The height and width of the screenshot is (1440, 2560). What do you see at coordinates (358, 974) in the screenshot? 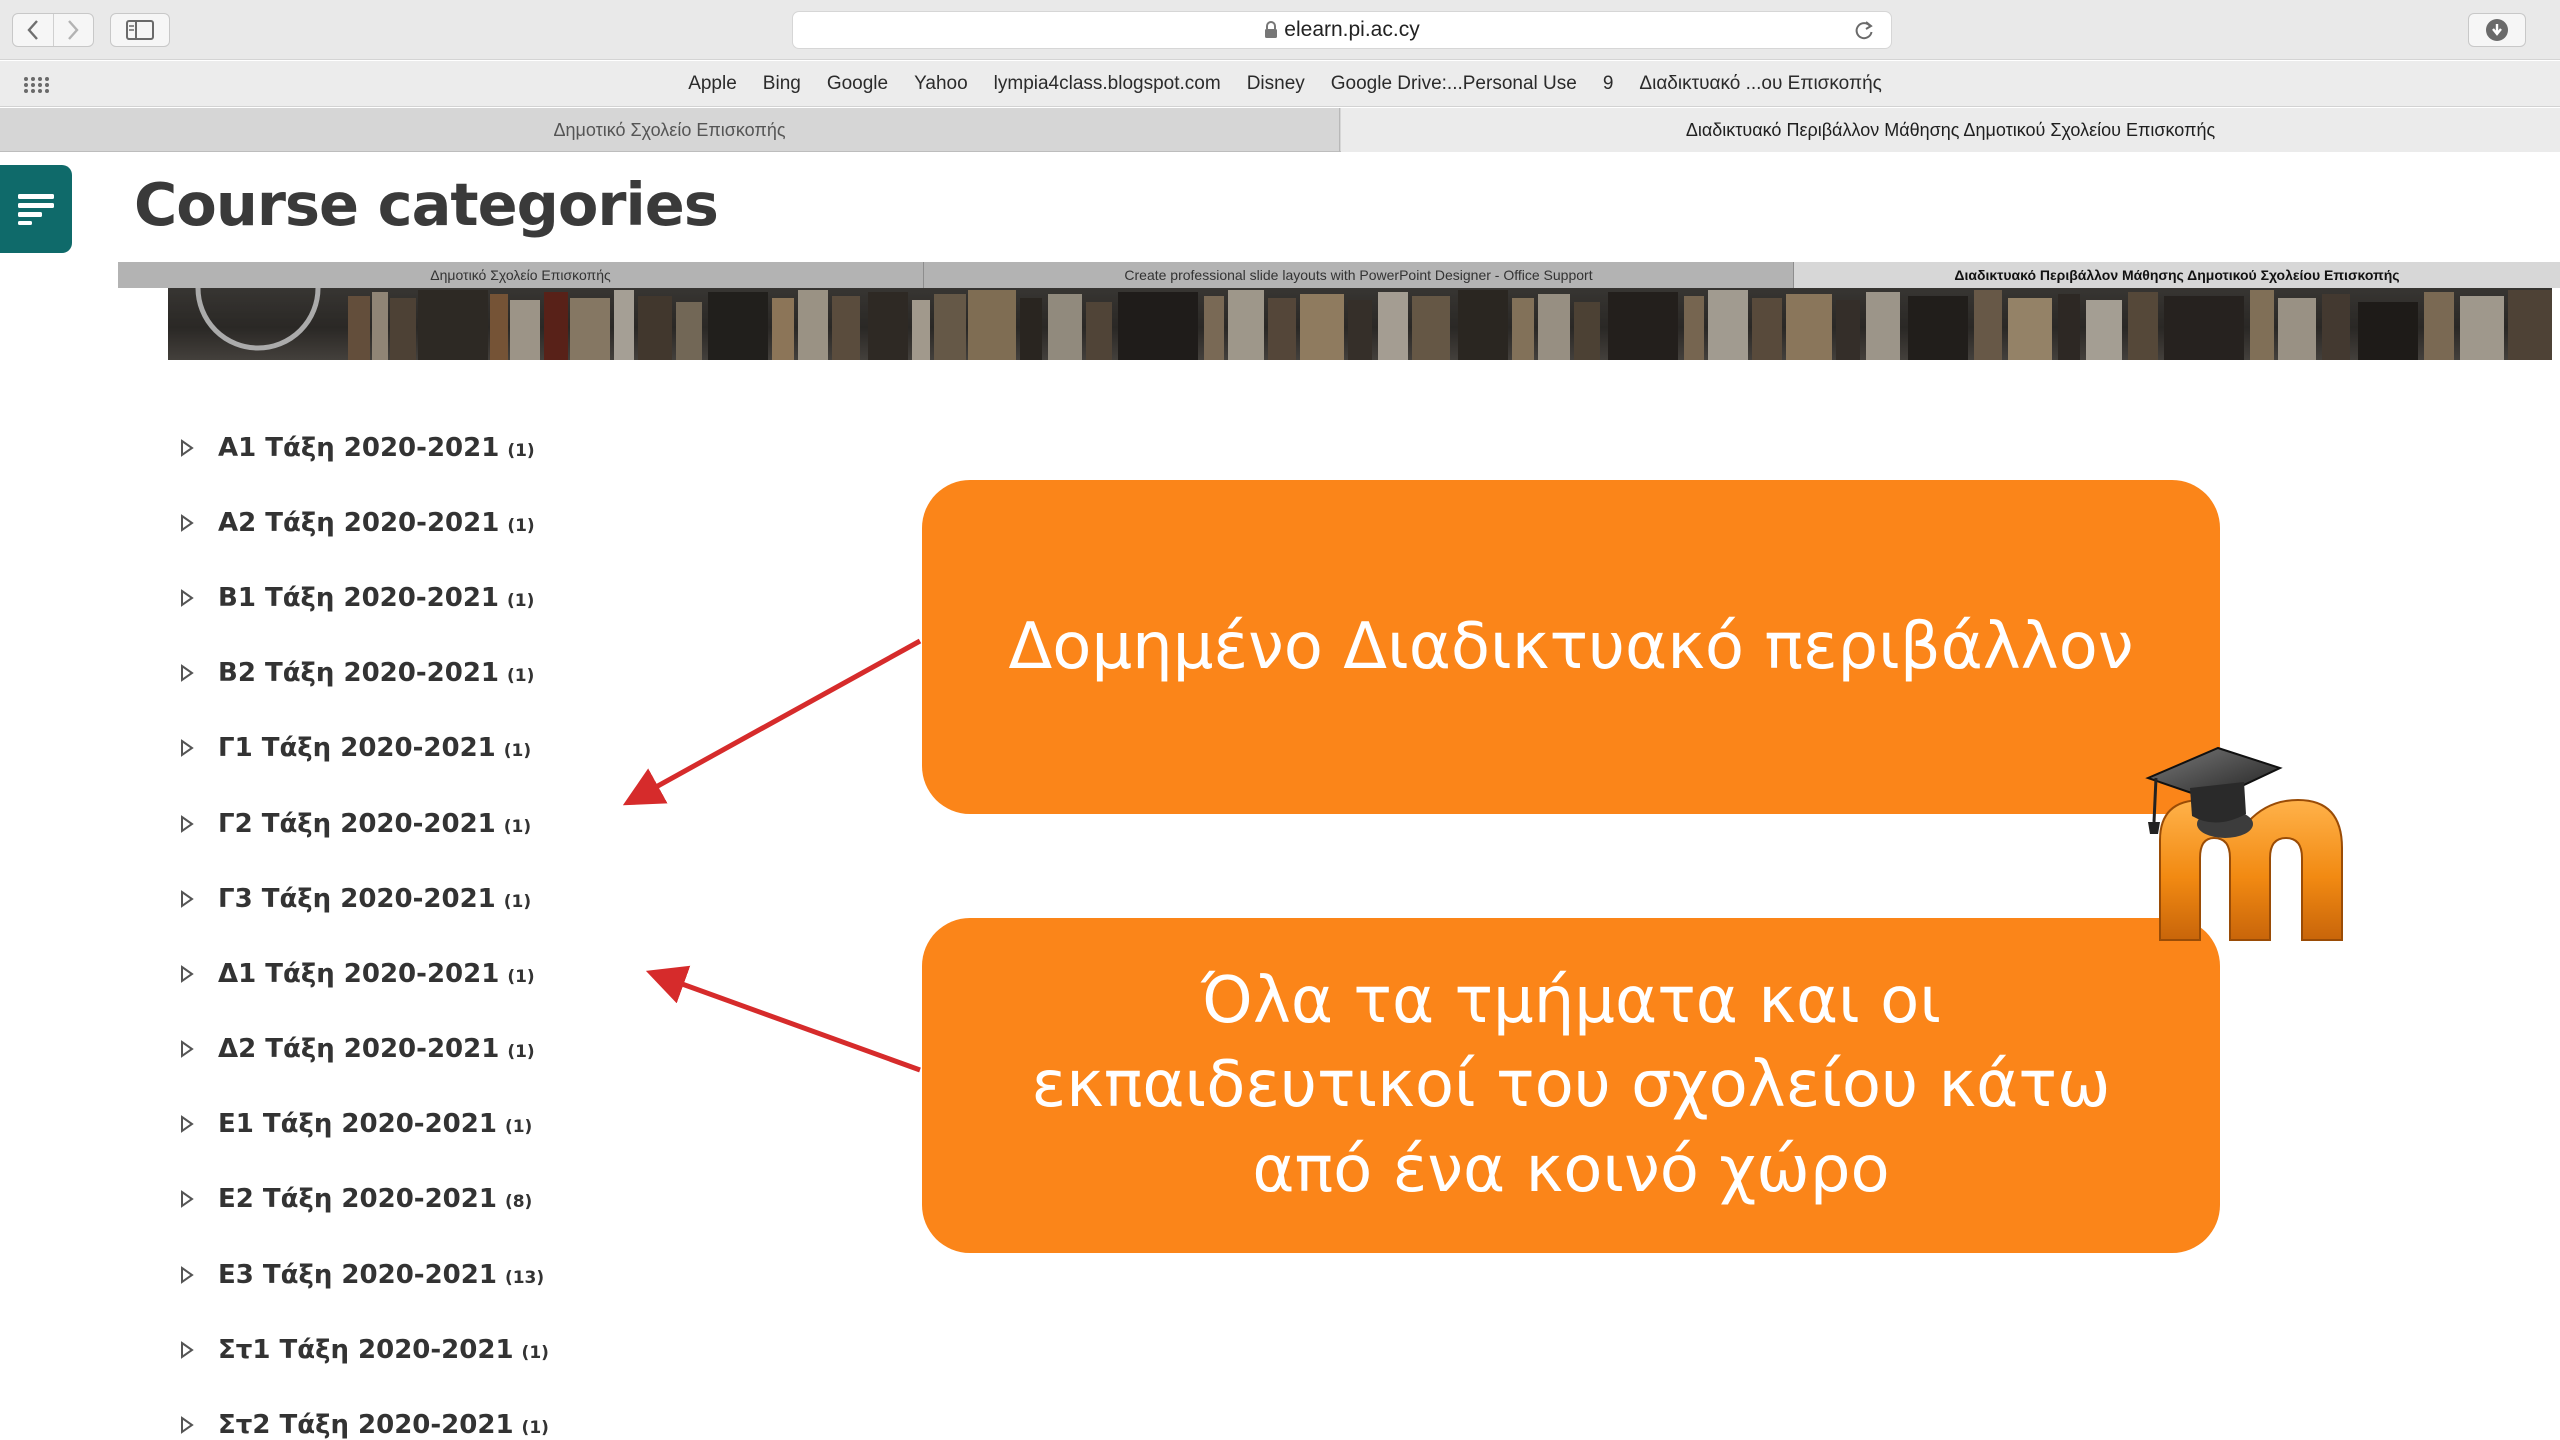
I see `category-link: Δ1 Τάξη 2020-2021` at bounding box center [358, 974].